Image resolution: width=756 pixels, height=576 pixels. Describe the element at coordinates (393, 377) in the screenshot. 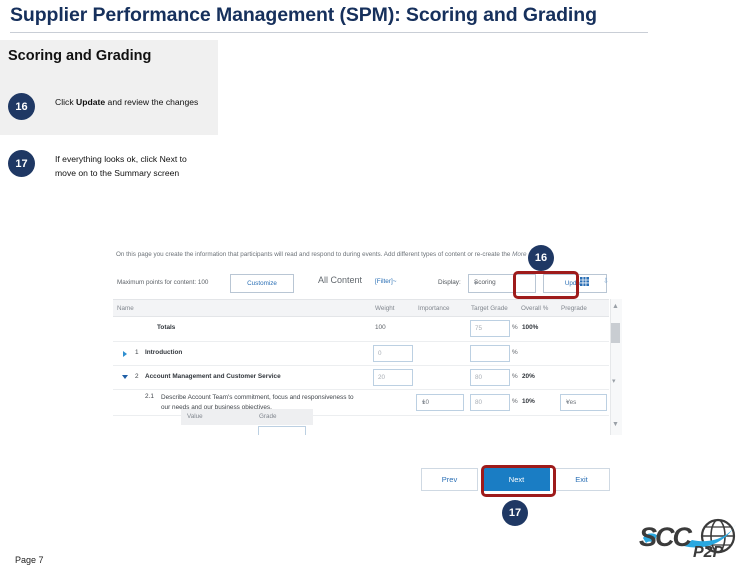

I see `weight-input-account-management: 20` at that location.